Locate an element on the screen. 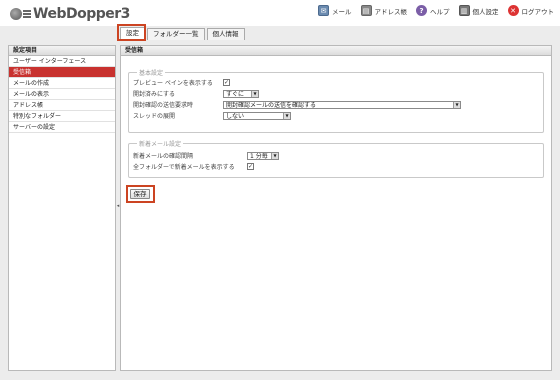  sidebar-item-address-book: アドレス帳 is located at coordinates (62, 105).